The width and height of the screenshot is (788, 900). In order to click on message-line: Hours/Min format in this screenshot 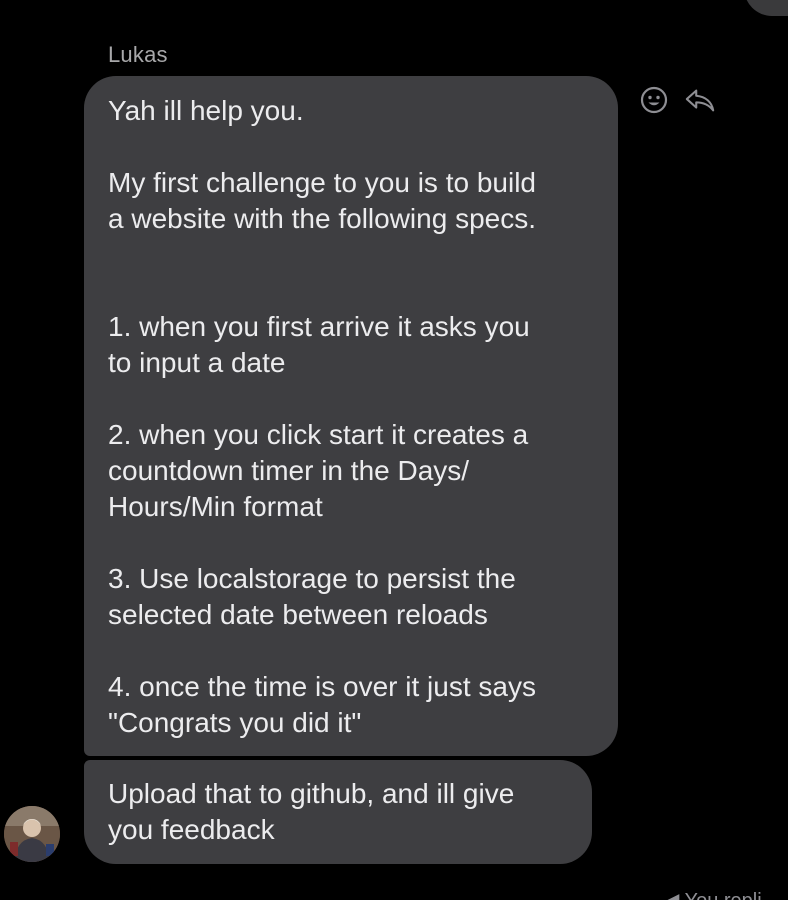, I will do `click(215, 506)`.